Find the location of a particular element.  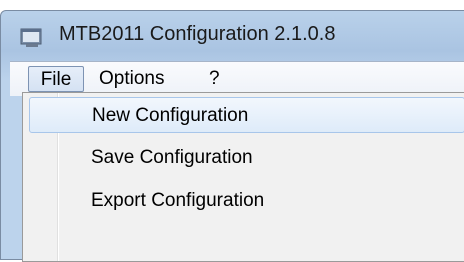

menu-file: File is located at coordinates (56, 79).